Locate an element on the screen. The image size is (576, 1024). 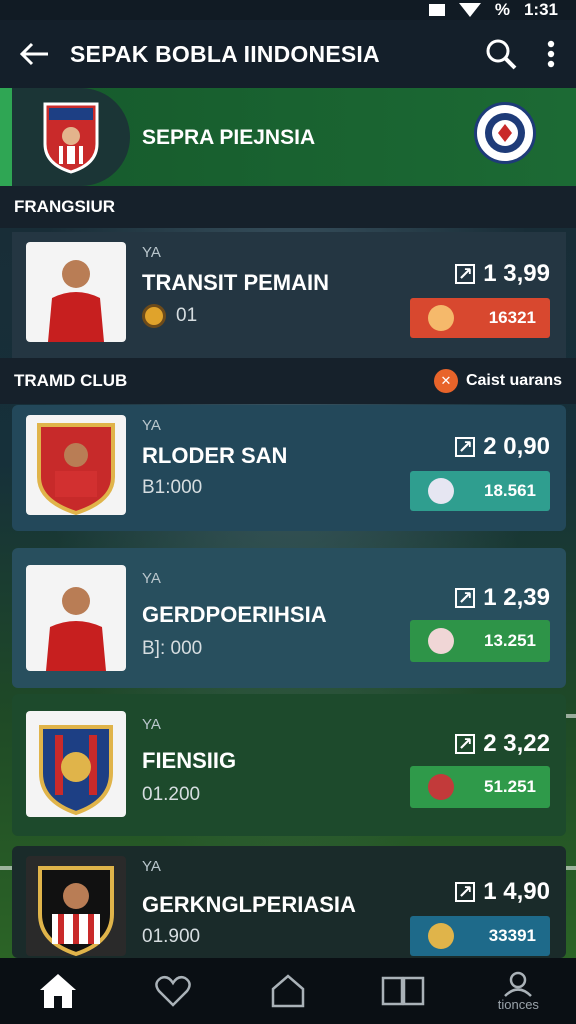
club-sub: 01.900 is located at coordinates (171, 937).